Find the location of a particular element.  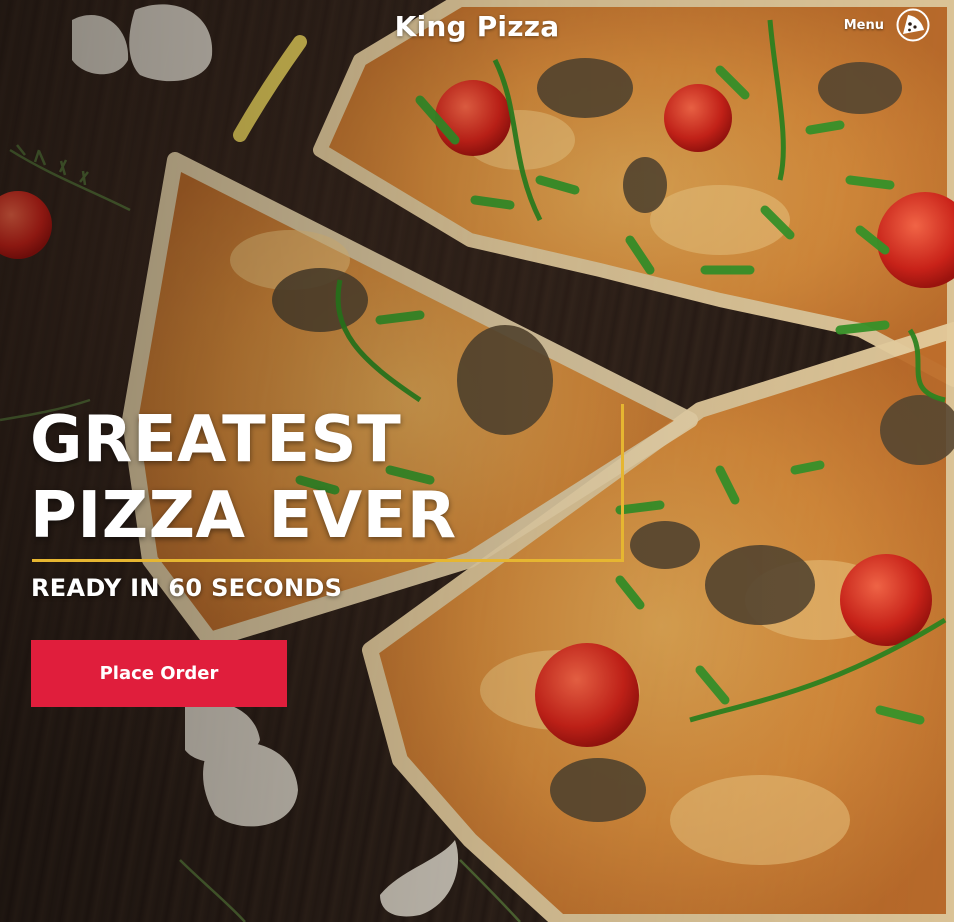

hero-subheadline: READY IN 60 SECONDS is located at coordinates (187, 588).